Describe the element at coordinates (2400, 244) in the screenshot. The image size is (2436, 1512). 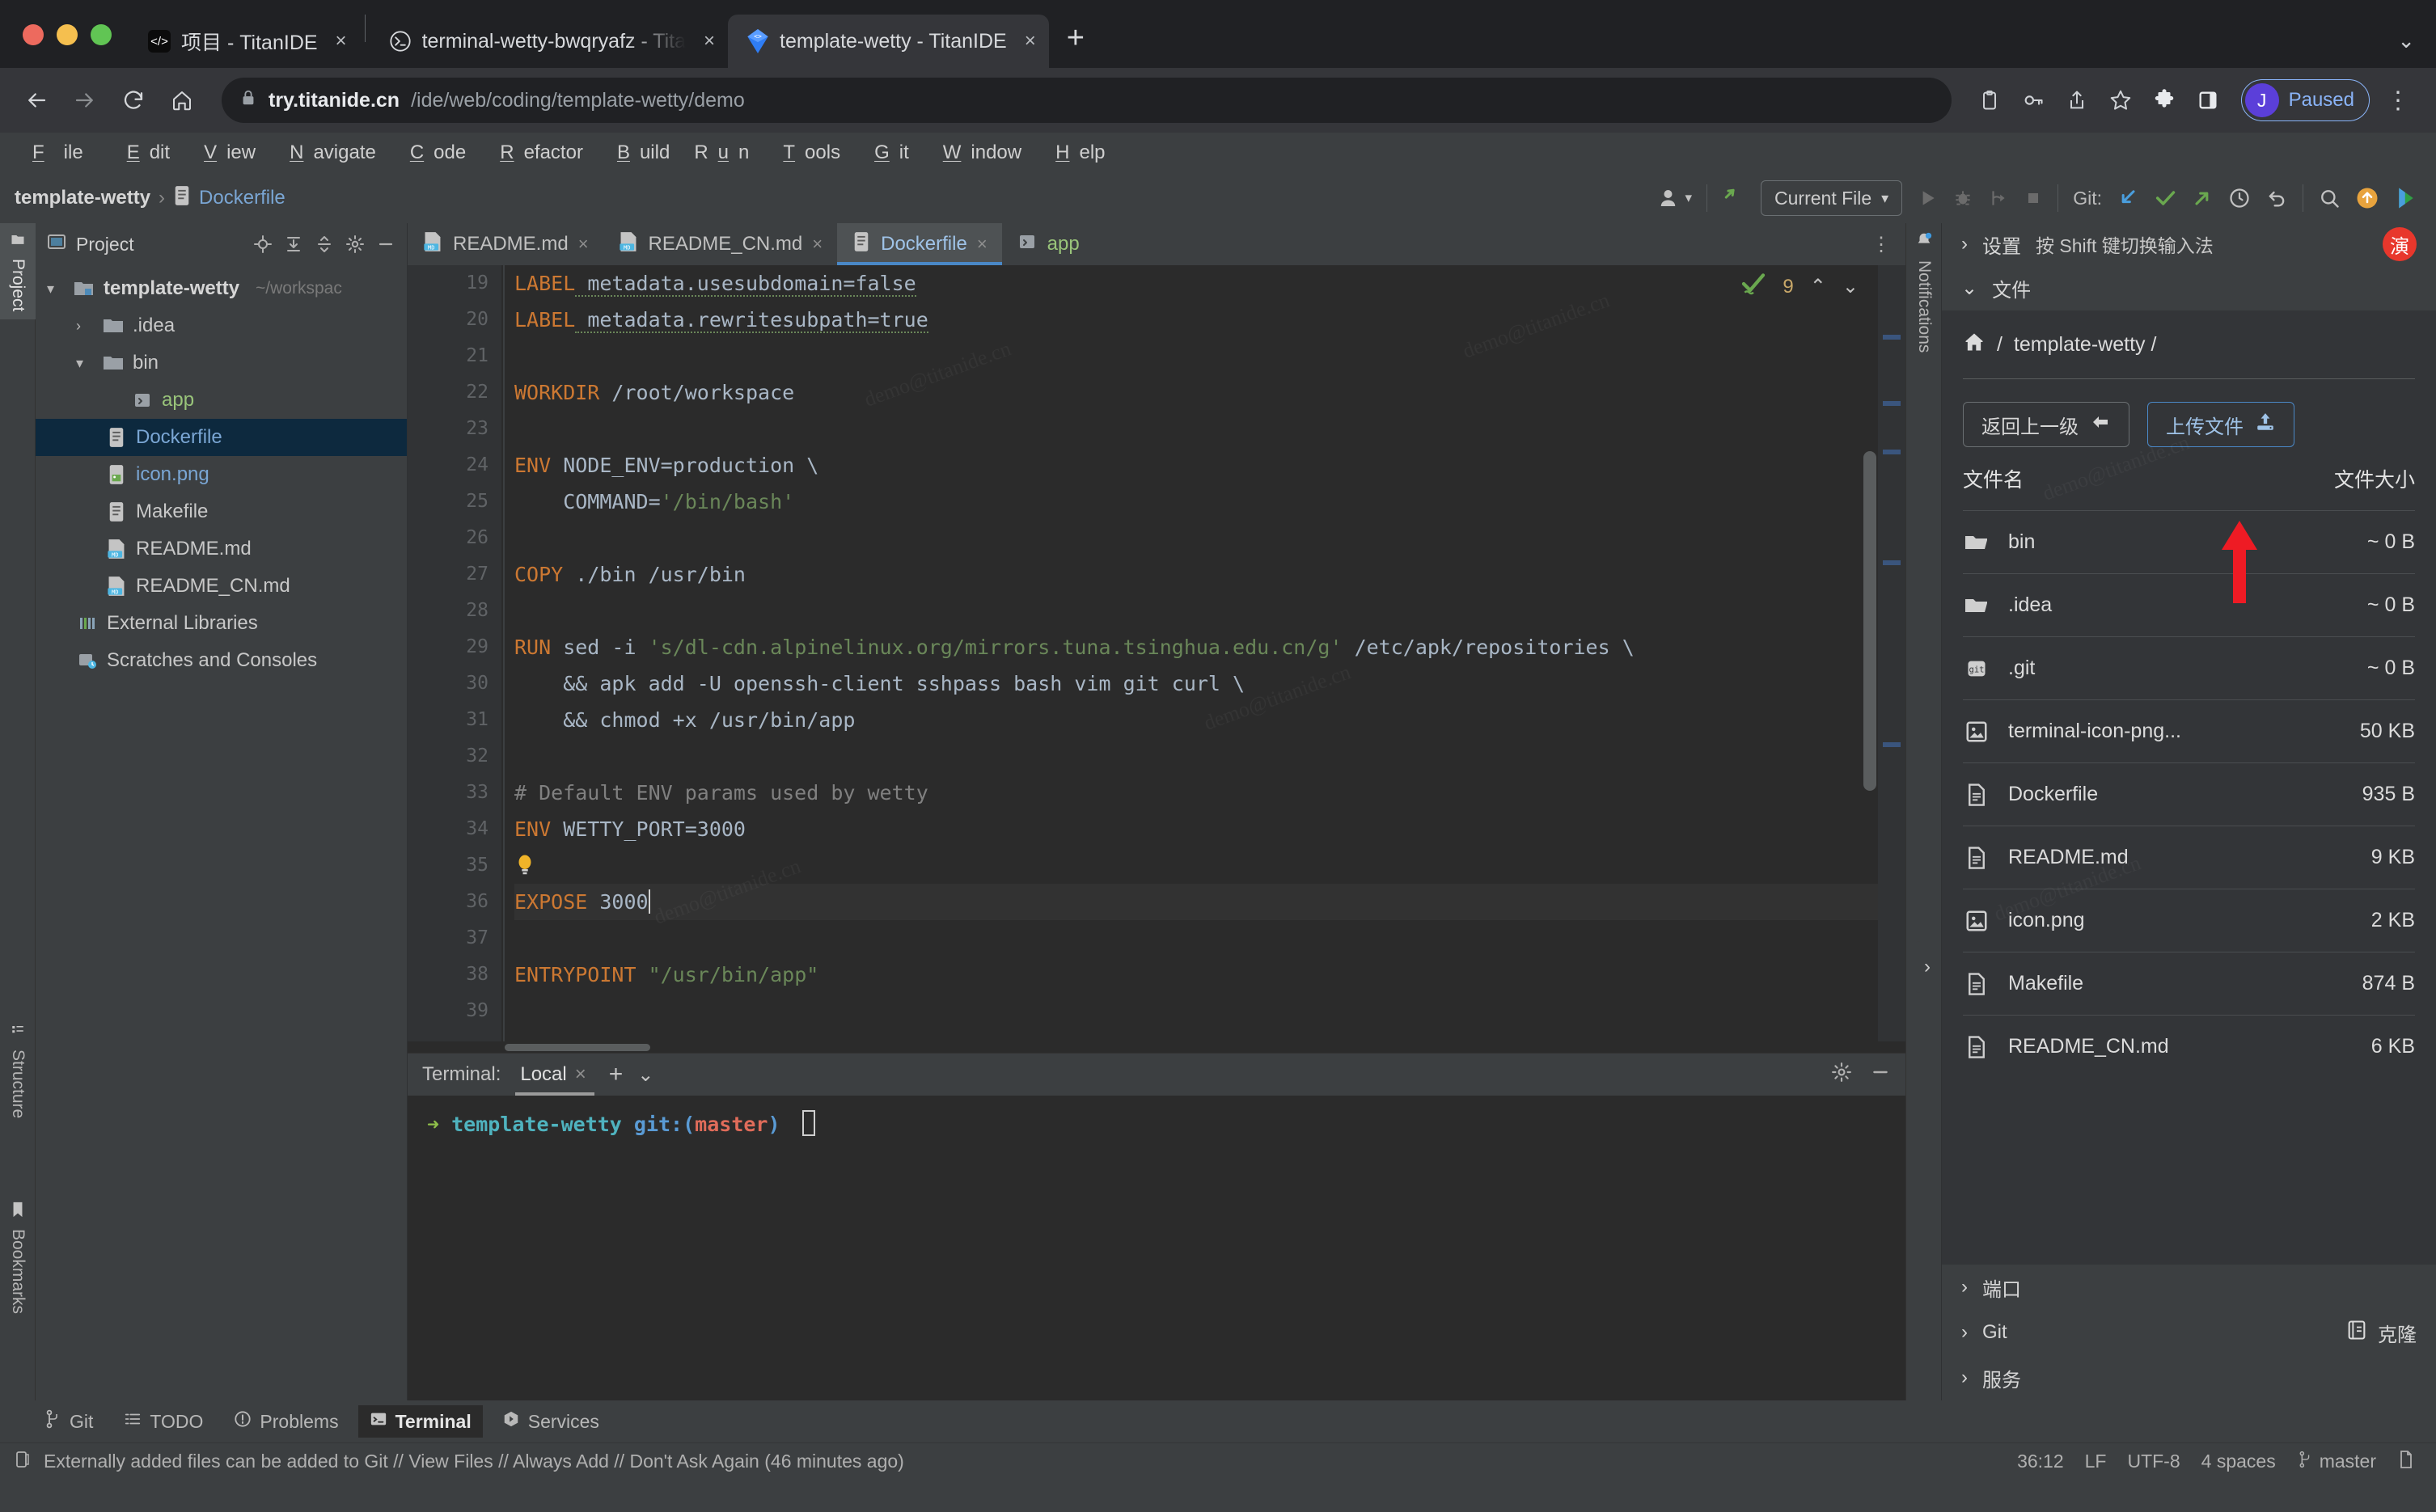
I see `ime-badge: 演` at that location.